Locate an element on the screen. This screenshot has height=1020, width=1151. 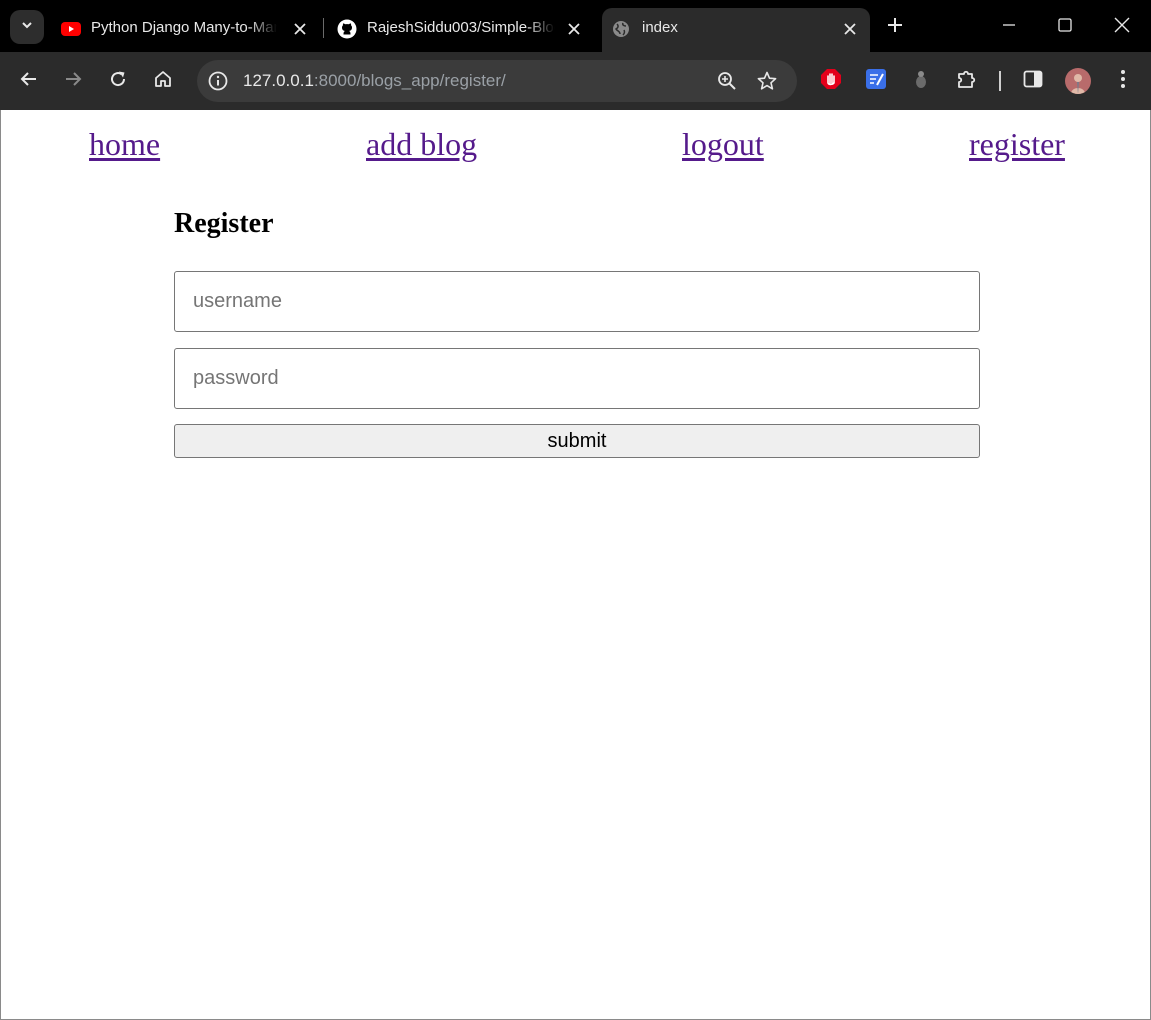
document-edit-icon is located at coordinates (876, 81).